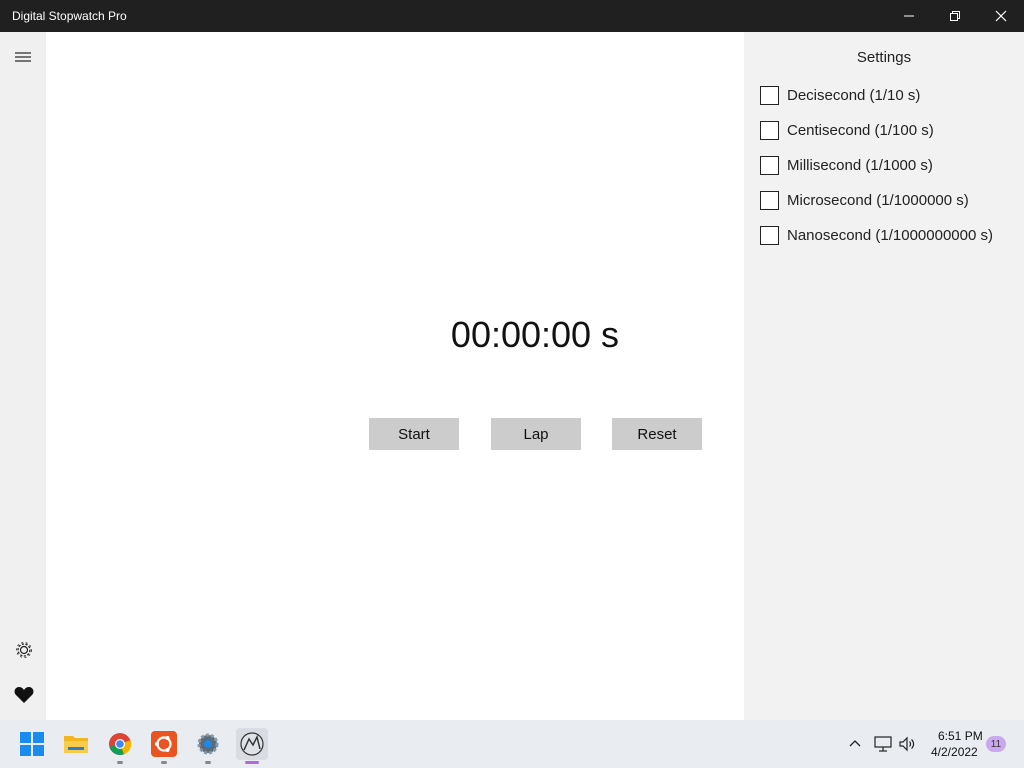 Image resolution: width=1024 pixels, height=768 pixels. I want to click on ubuntu-icon, so click(164, 746).